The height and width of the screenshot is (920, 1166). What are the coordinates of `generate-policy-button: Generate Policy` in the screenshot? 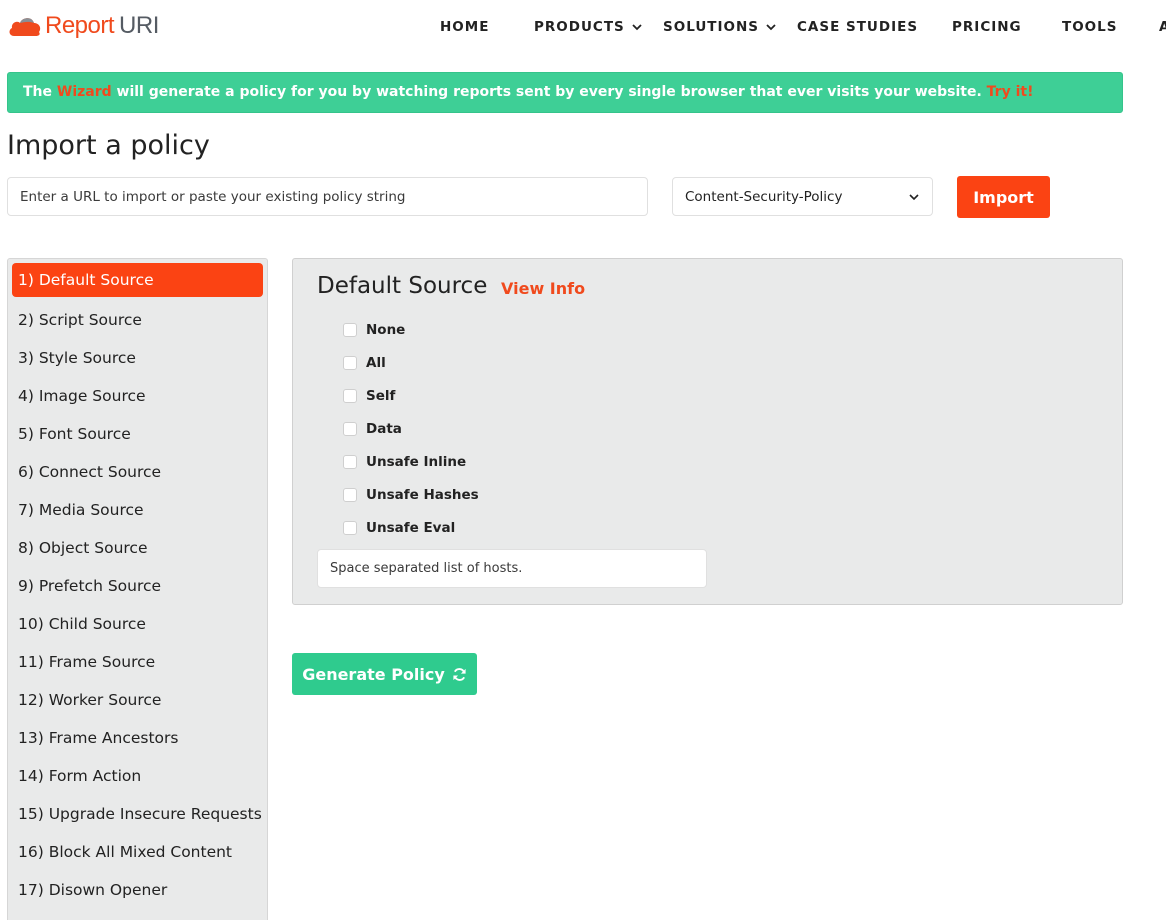 It's located at (384, 674).